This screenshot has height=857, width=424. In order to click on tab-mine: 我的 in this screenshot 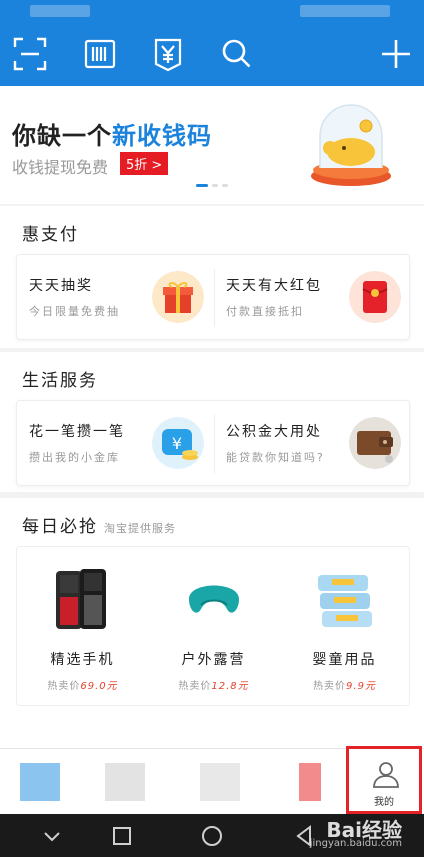, I will do `click(384, 780)`.